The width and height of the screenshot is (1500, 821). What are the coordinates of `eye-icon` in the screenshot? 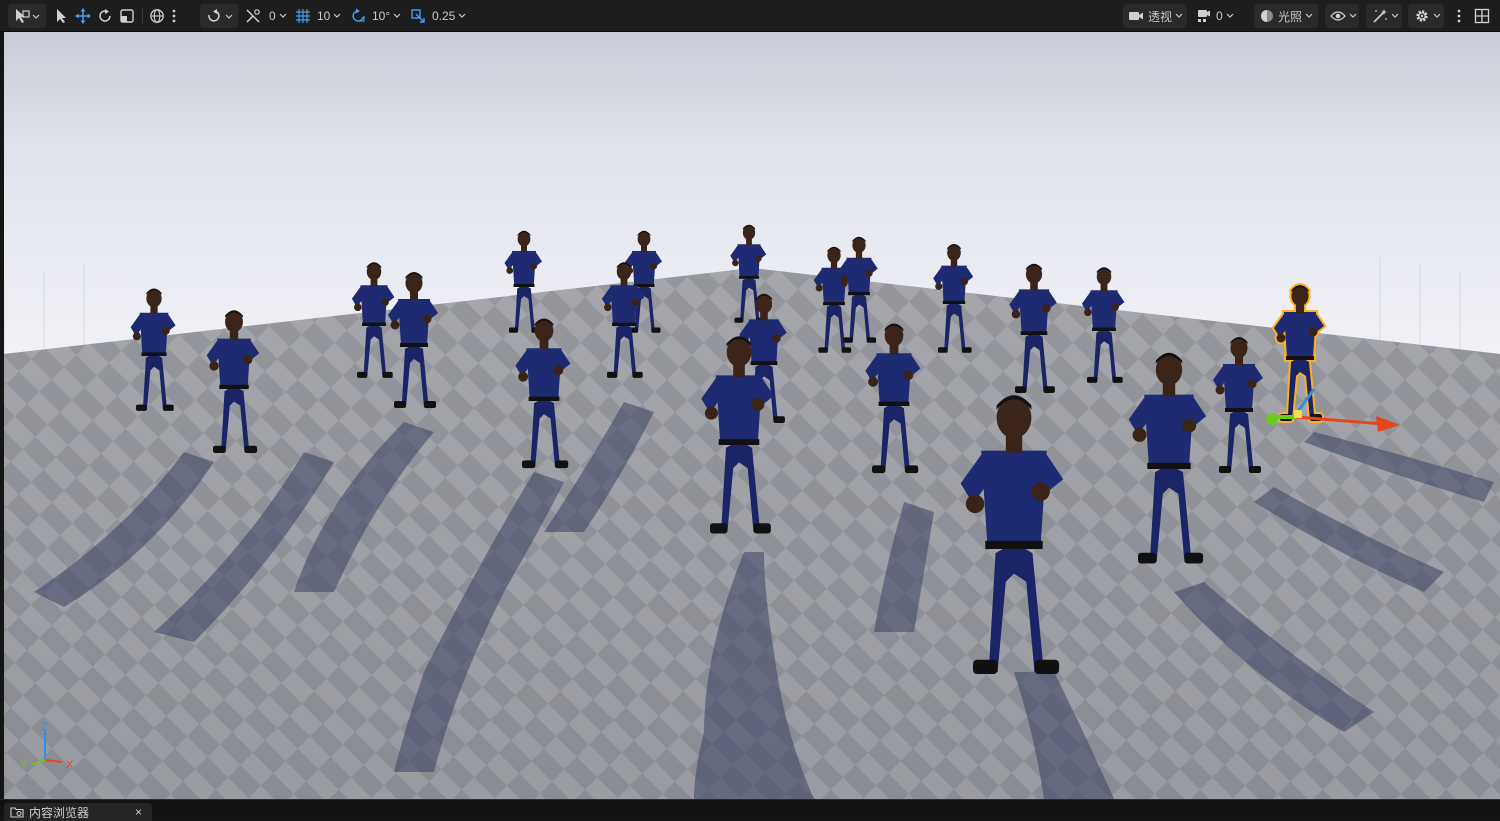 It's located at (1338, 16).